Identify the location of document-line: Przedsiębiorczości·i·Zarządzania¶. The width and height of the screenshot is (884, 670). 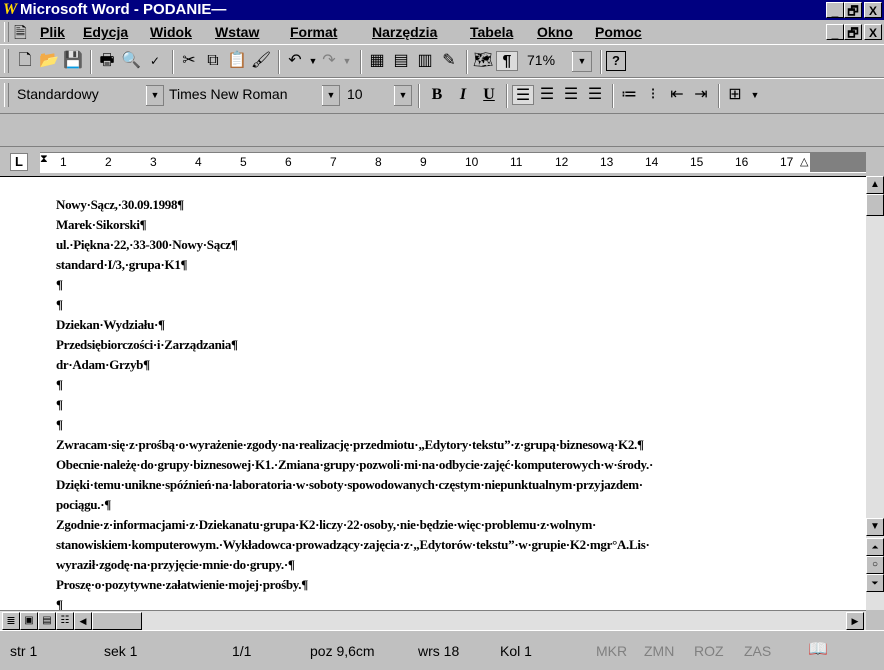
(147, 345).